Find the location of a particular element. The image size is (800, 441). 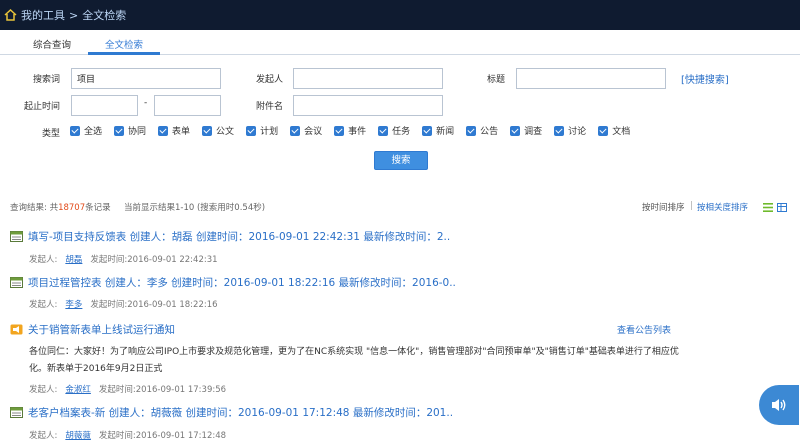

keyword-label: 搜索词 is located at coordinates (47, 80).